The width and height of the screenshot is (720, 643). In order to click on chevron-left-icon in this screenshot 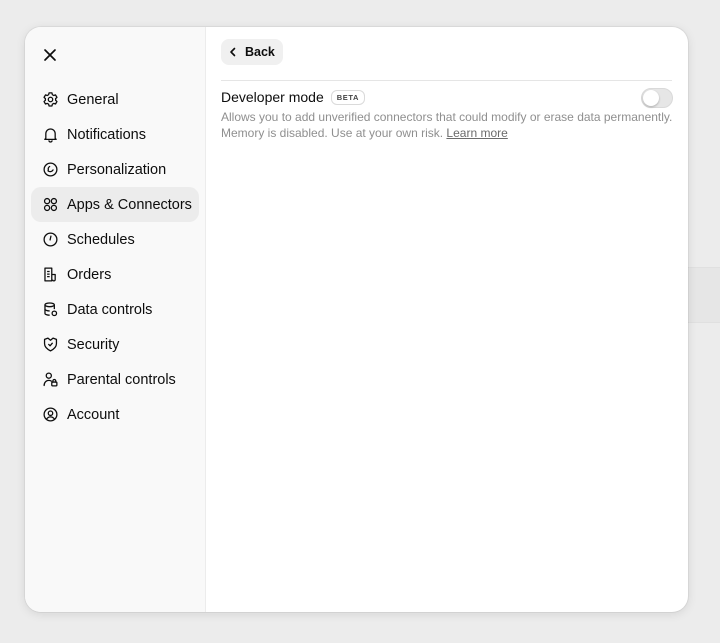, I will do `click(233, 52)`.